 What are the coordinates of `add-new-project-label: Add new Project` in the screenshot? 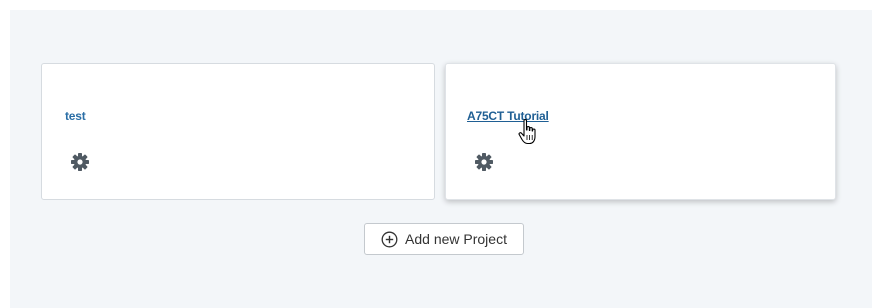 It's located at (456, 239).